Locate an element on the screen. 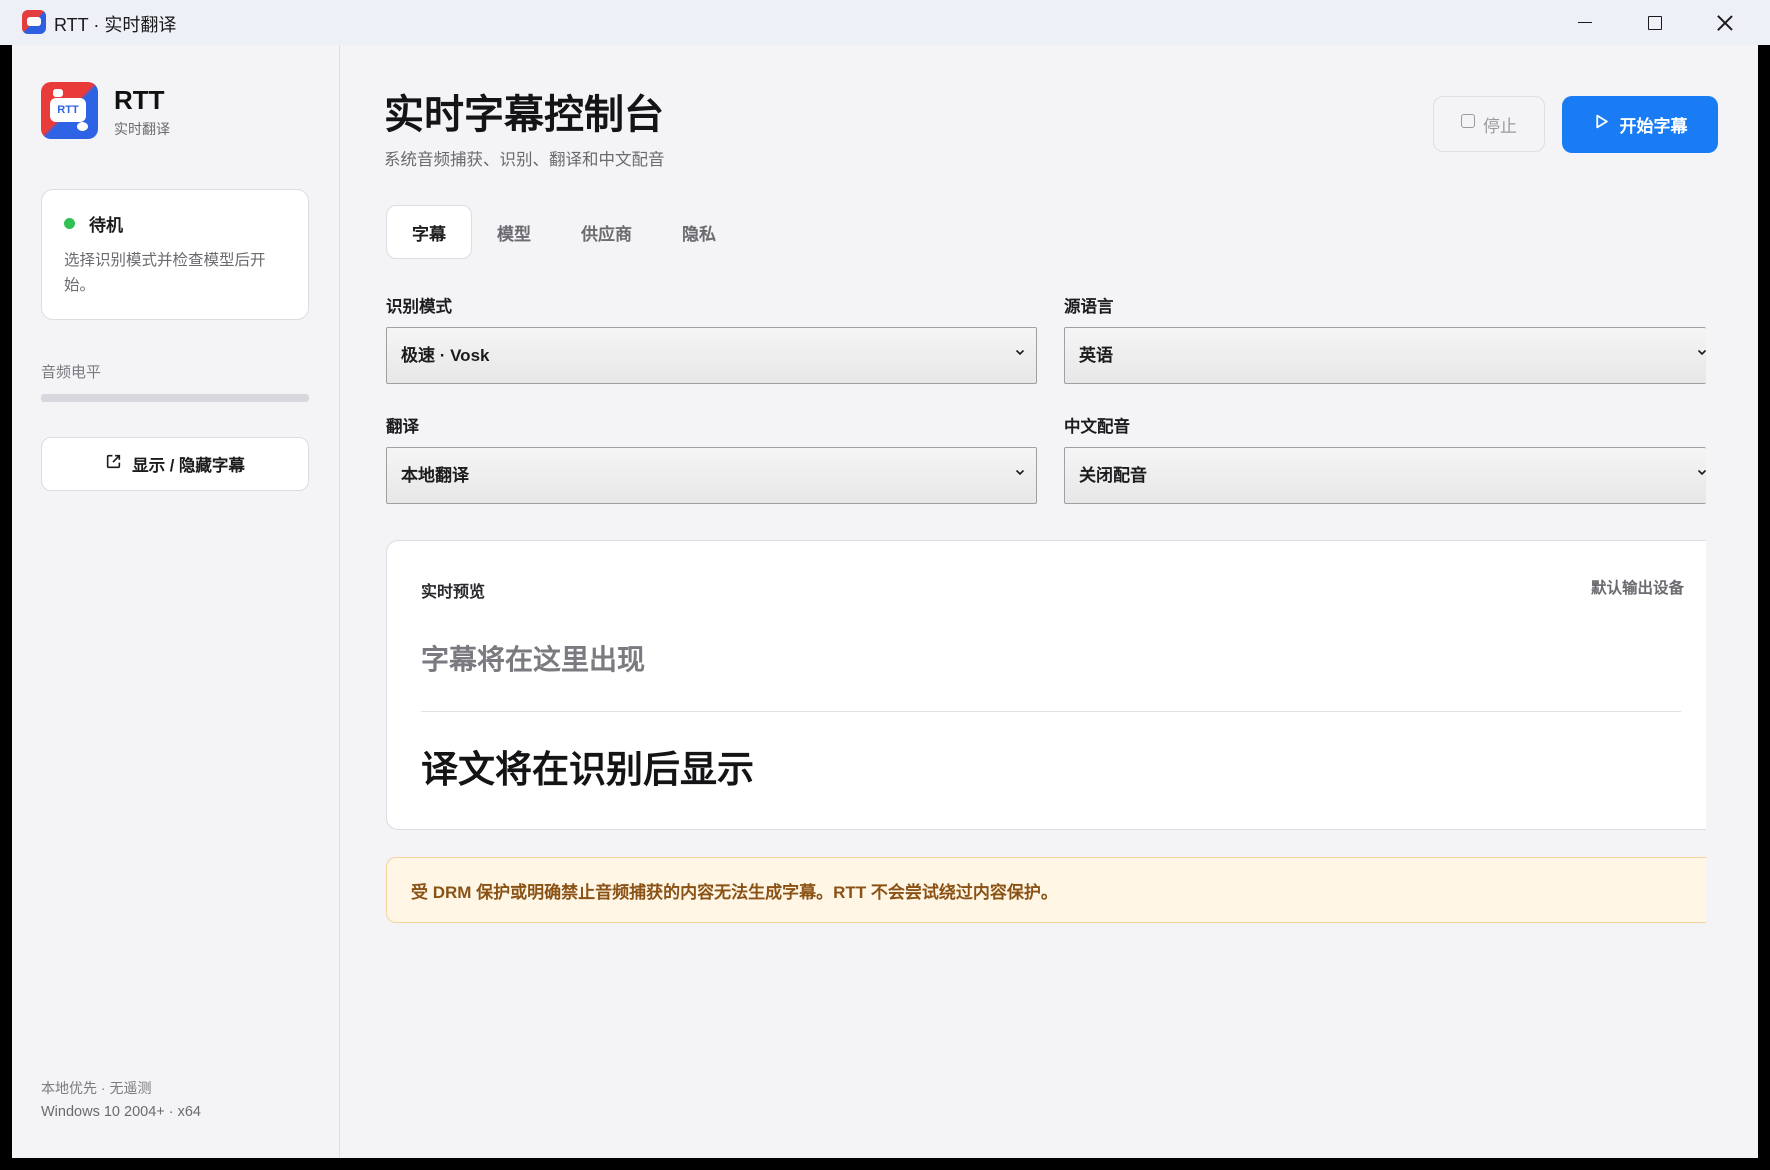 Image resolution: width=1770 pixels, height=1170 pixels. minimize-icon is located at coordinates (1585, 22).